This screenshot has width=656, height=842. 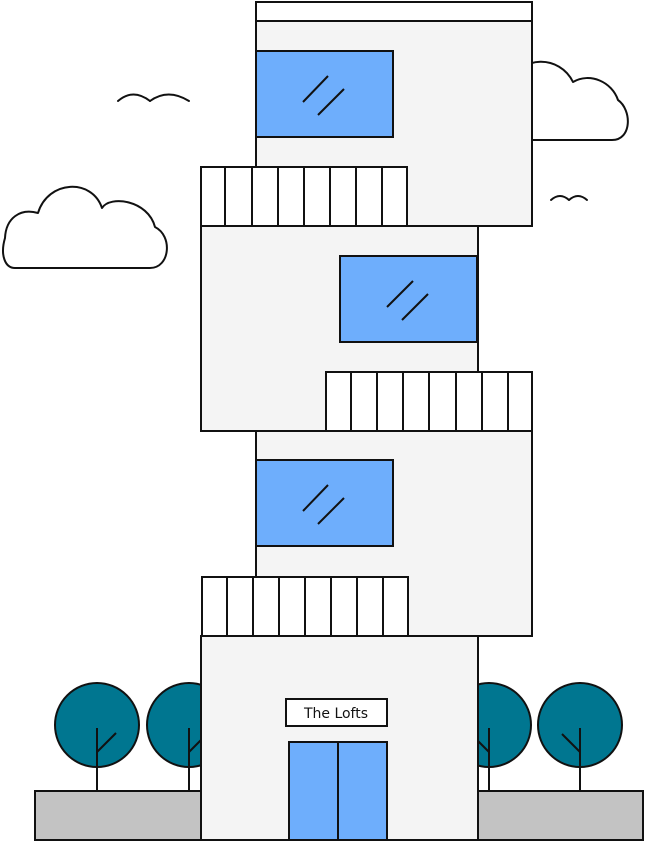 What do you see at coordinates (362, 791) in the screenshot?
I see `door-right` at bounding box center [362, 791].